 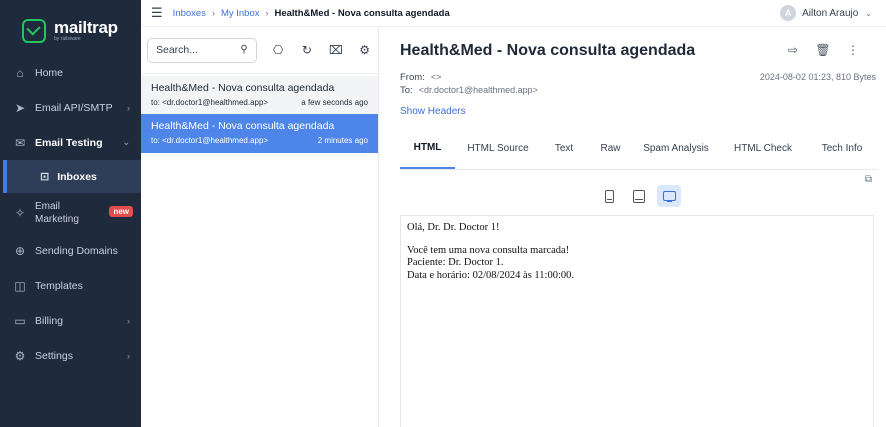 I want to click on mobile-view-button, so click(x=609, y=196).